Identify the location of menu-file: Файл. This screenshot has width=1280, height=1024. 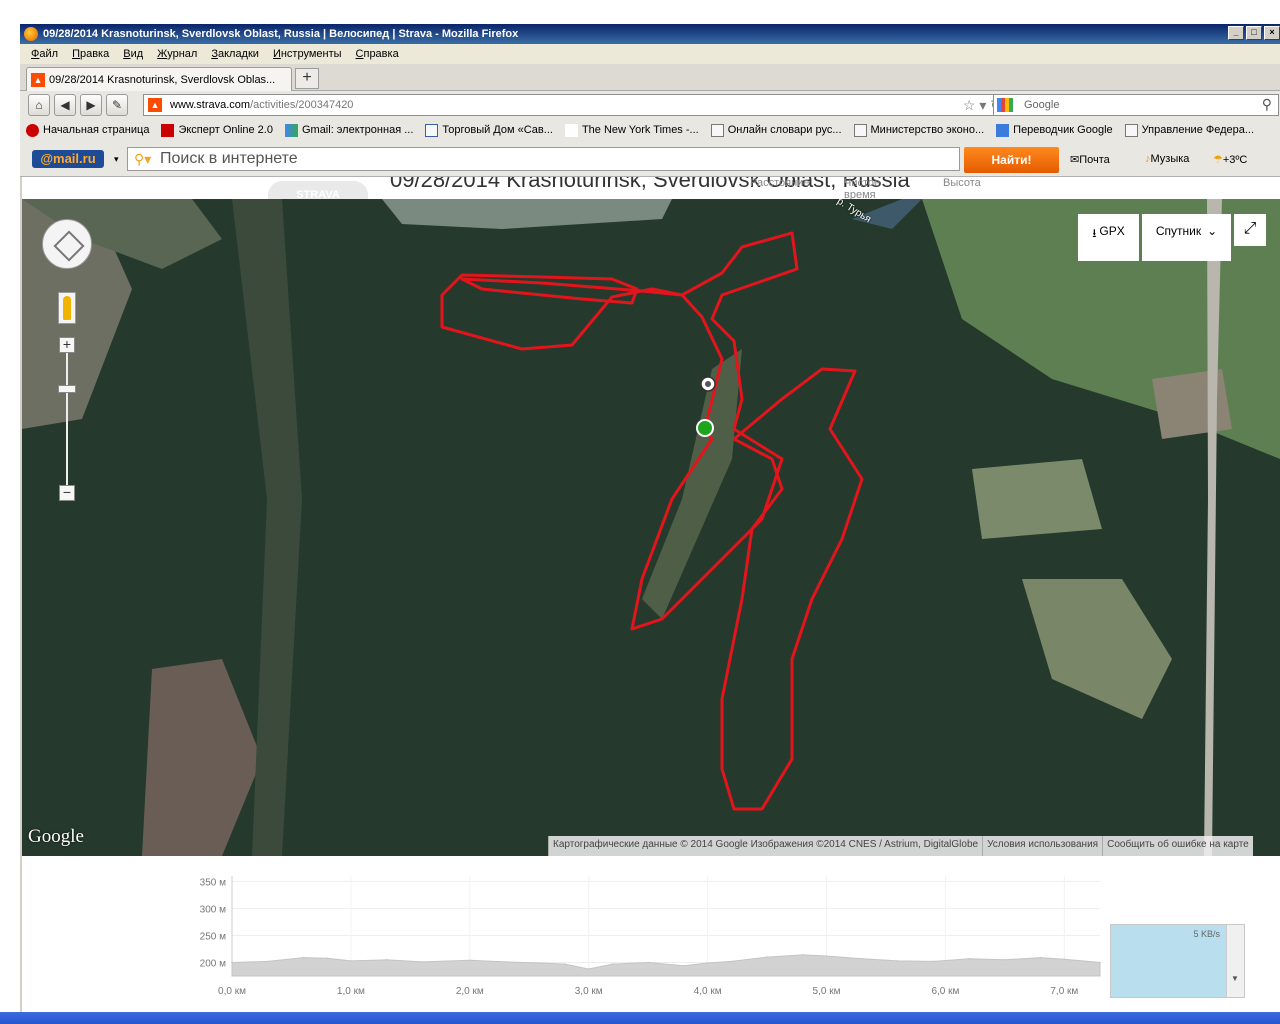
(44, 54).